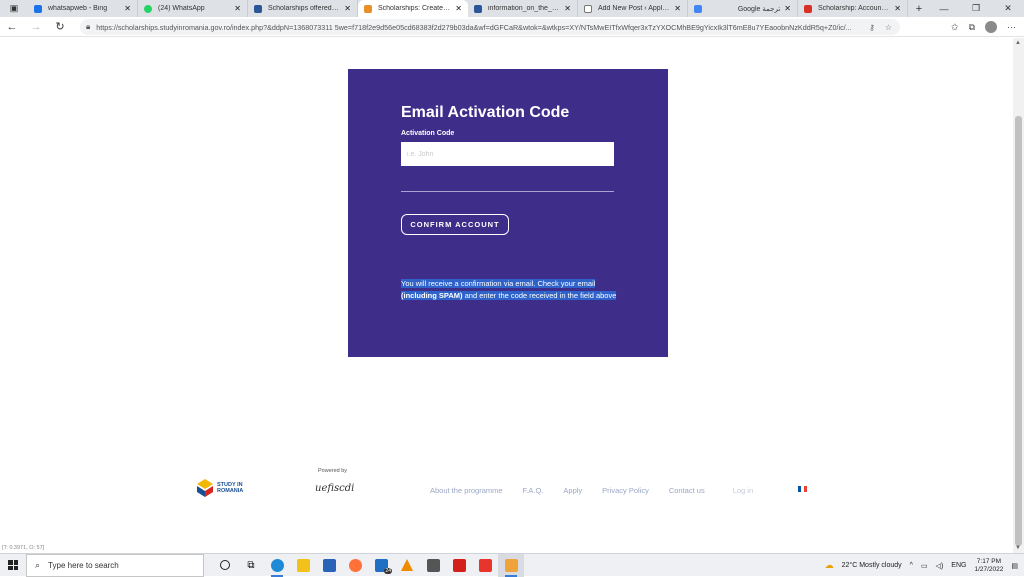  I want to click on reading-view-icon: ☆, so click(888, 27).